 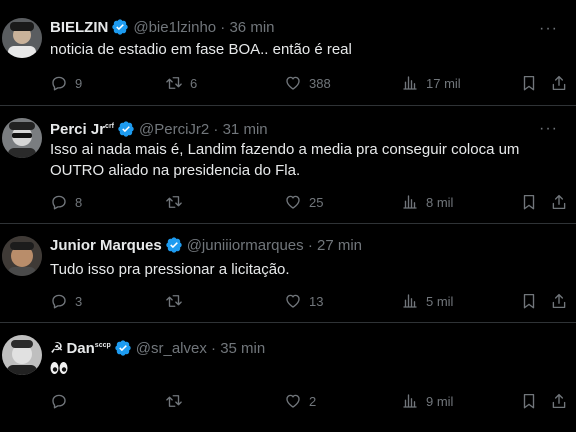 What do you see at coordinates (303, 202) in the screenshot?
I see `like-button: 25` at bounding box center [303, 202].